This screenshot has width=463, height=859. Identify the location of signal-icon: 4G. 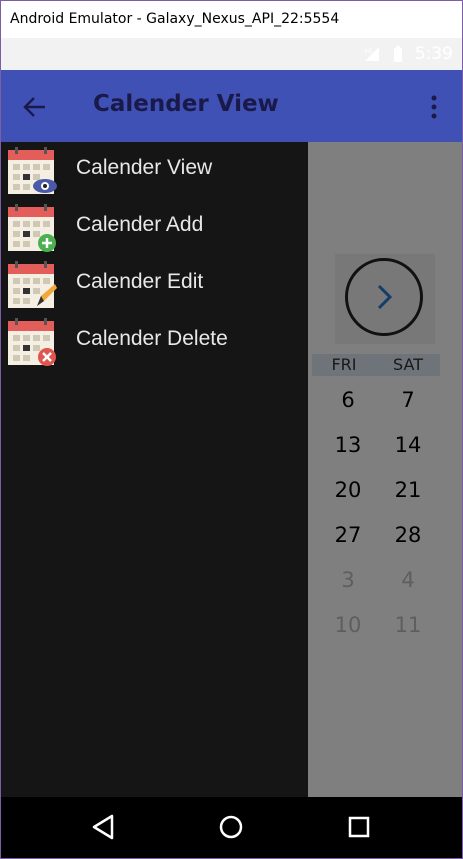
(371, 54).